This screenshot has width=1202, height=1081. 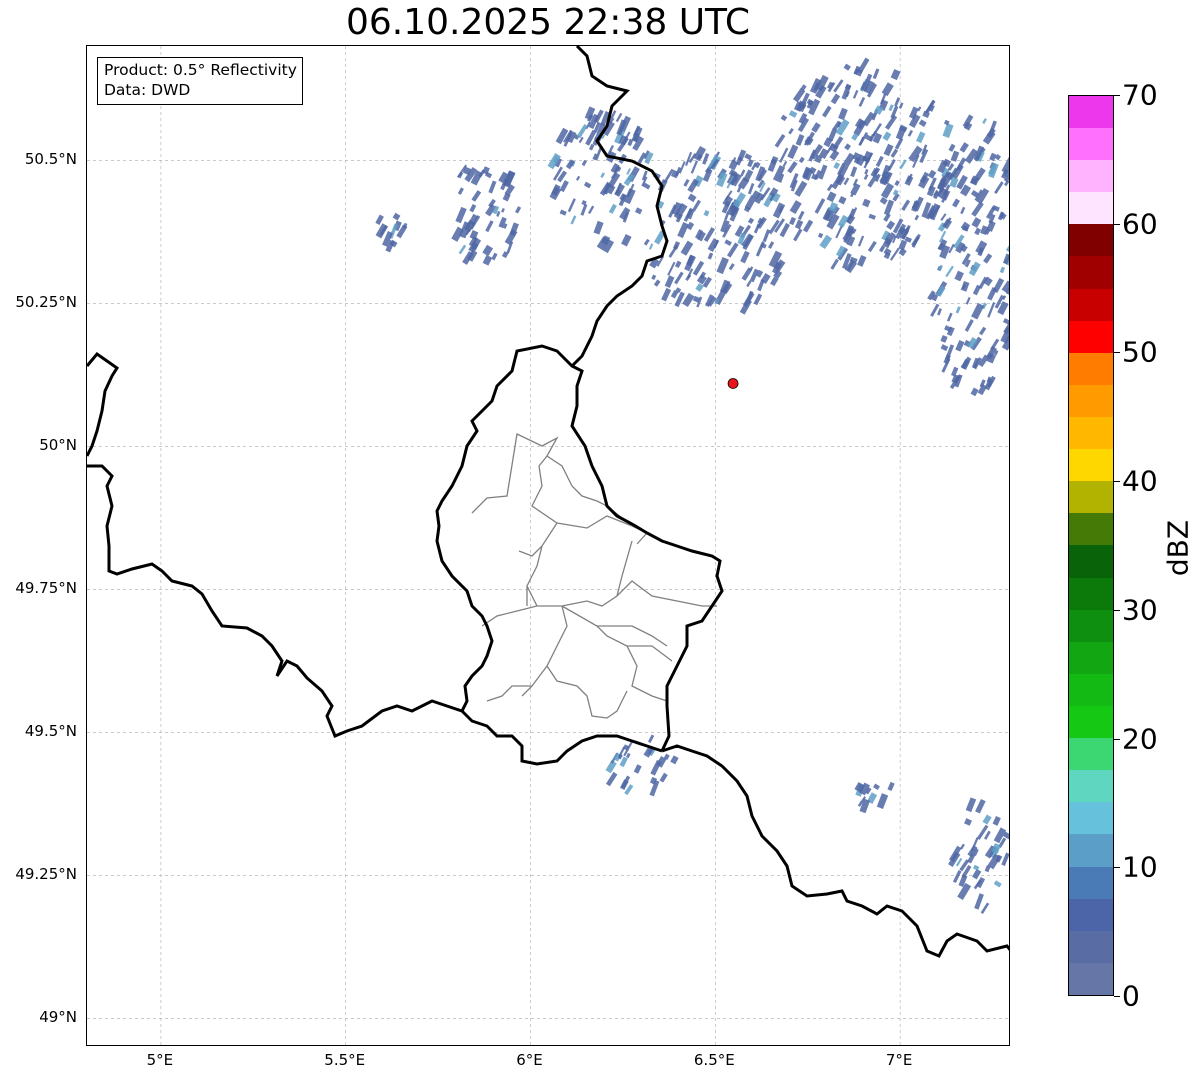 What do you see at coordinates (58, 445) in the screenshot?
I see `lat-tick-label: 50°N` at bounding box center [58, 445].